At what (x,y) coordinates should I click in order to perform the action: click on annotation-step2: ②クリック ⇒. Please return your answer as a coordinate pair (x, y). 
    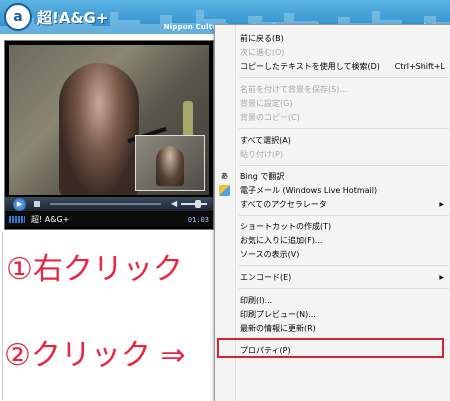
    Looking at the image, I should click on (95, 355).